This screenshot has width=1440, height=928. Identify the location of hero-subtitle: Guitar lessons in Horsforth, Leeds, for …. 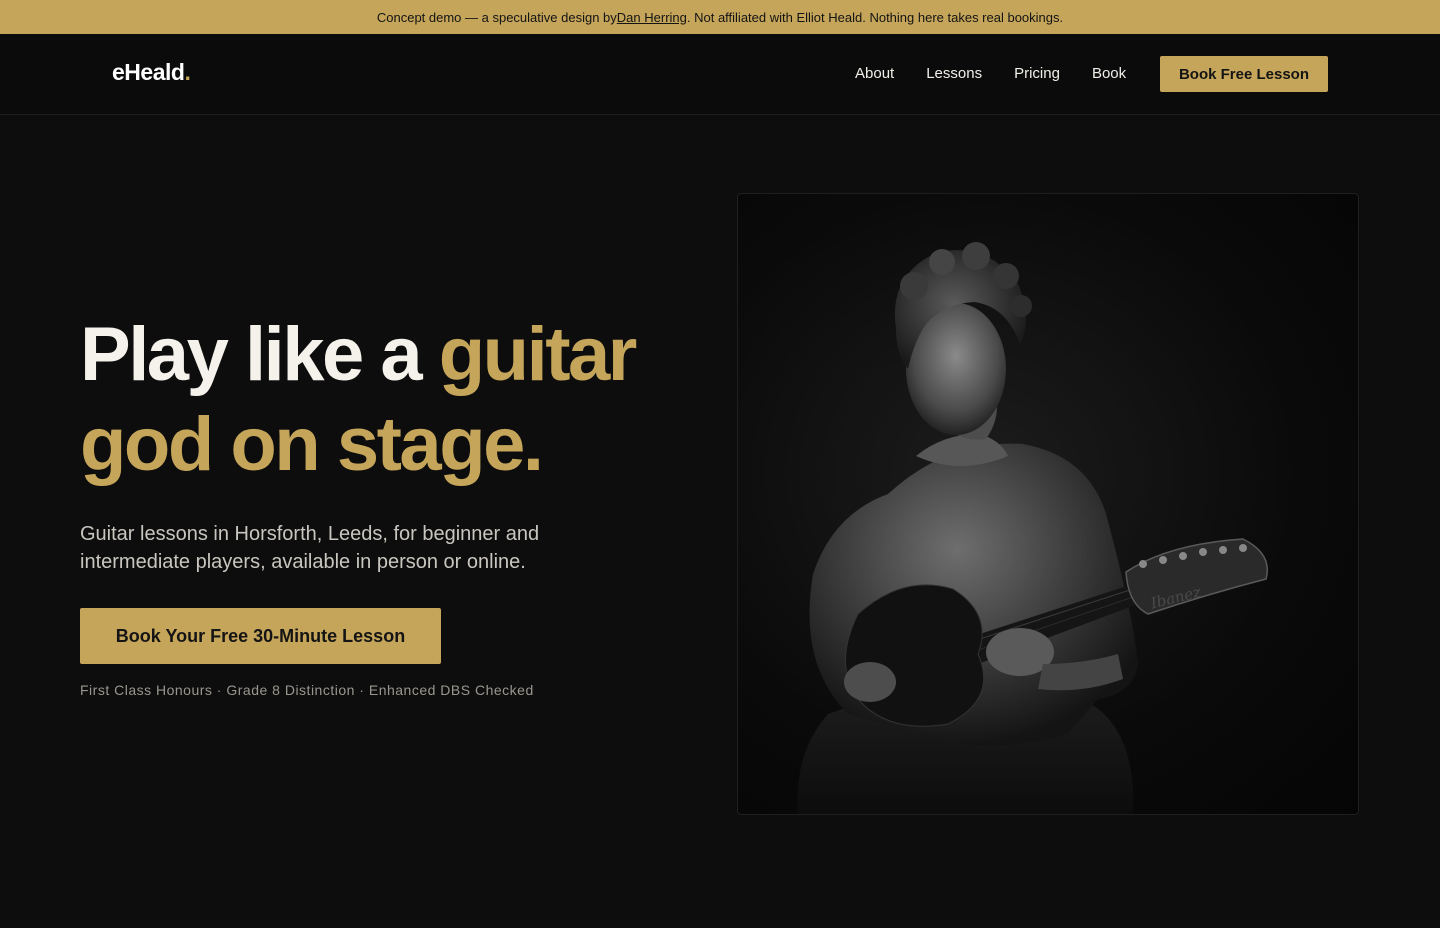
(310, 548).